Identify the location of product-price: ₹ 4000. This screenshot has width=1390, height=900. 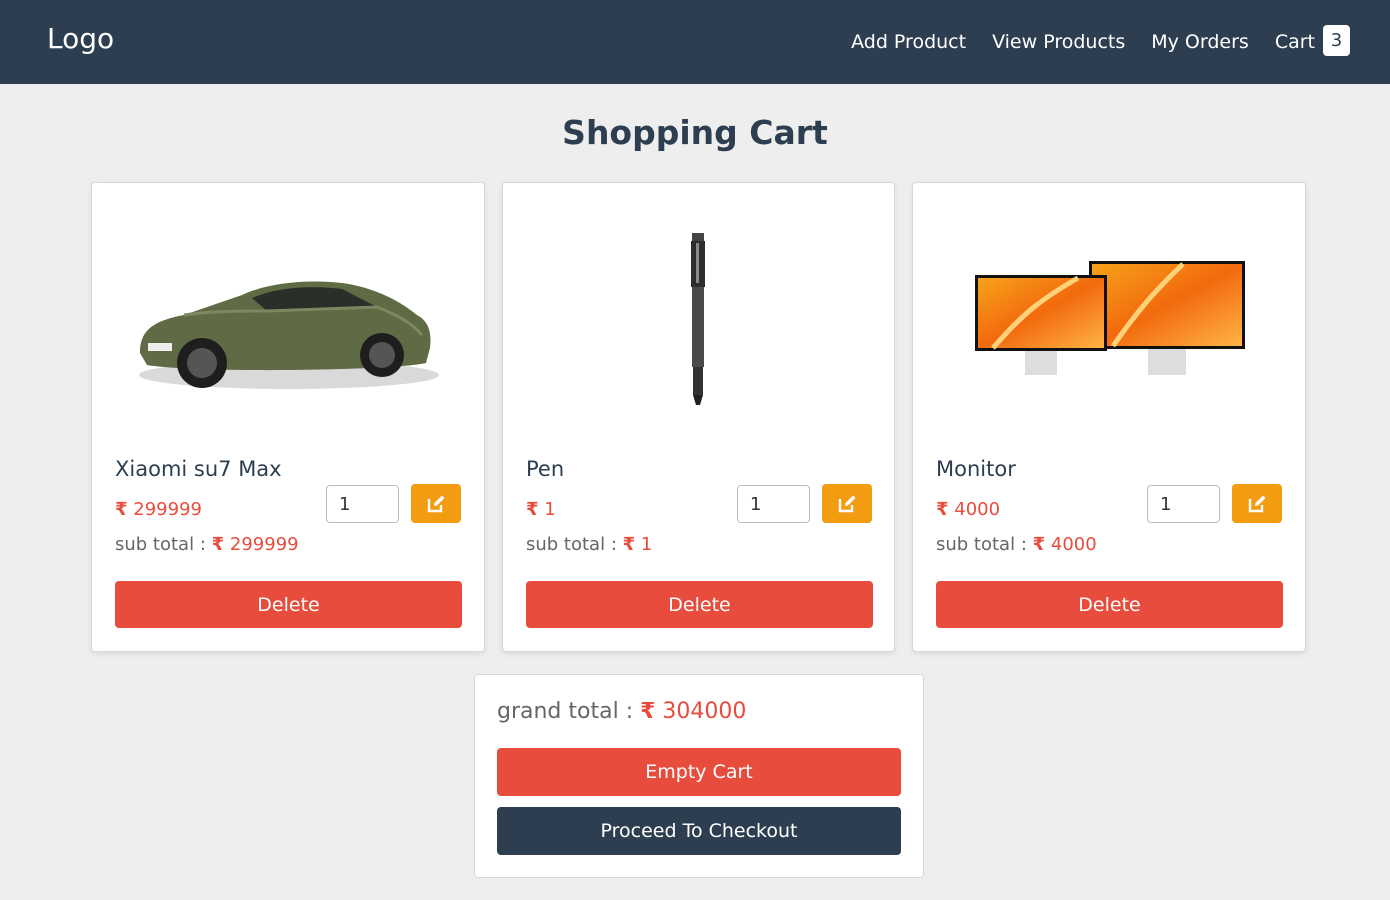
(968, 509).